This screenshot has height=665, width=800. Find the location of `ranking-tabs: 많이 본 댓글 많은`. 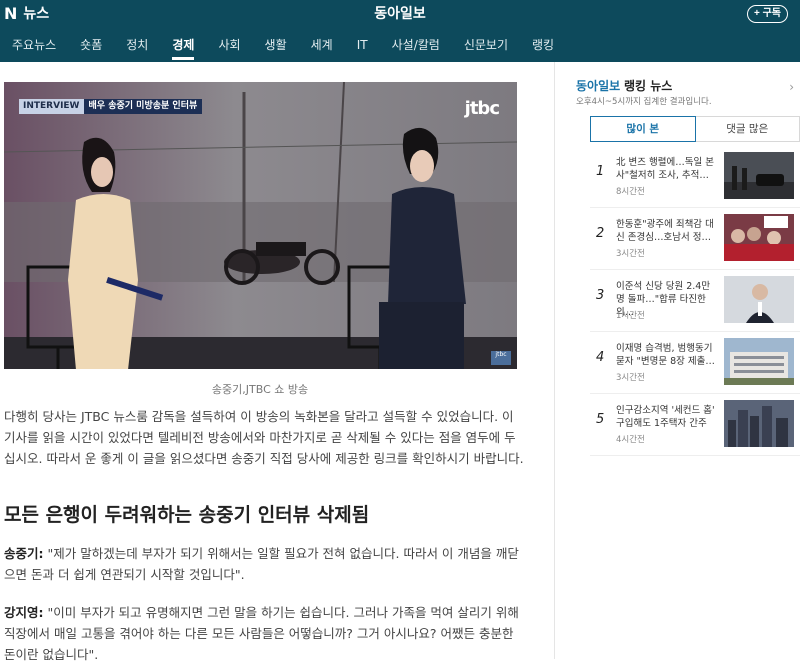

ranking-tabs: 많이 본 댓글 많은 is located at coordinates (695, 129).